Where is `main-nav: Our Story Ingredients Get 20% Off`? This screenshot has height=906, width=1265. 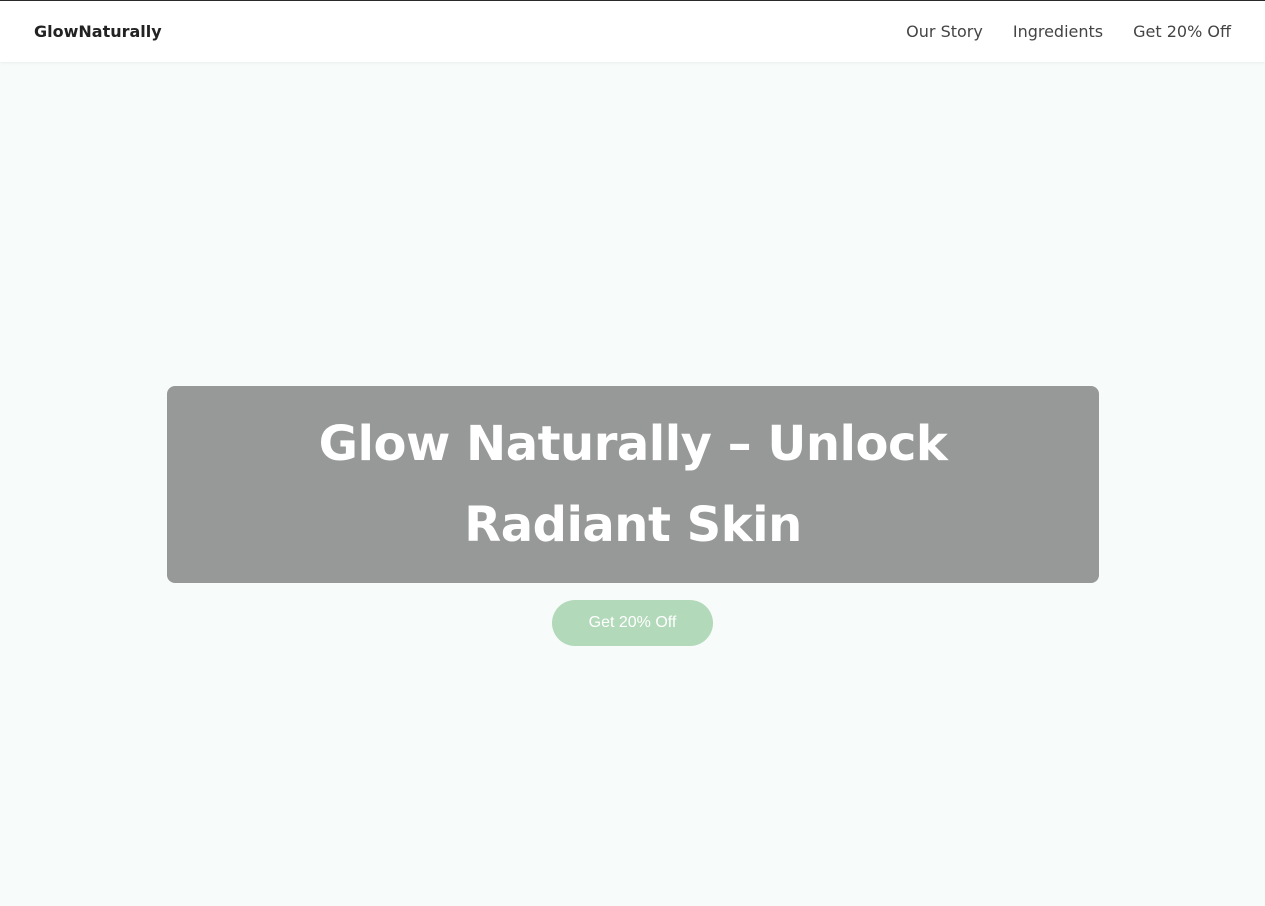
main-nav: Our Story Ingredients Get 20% Off is located at coordinates (1053, 31).